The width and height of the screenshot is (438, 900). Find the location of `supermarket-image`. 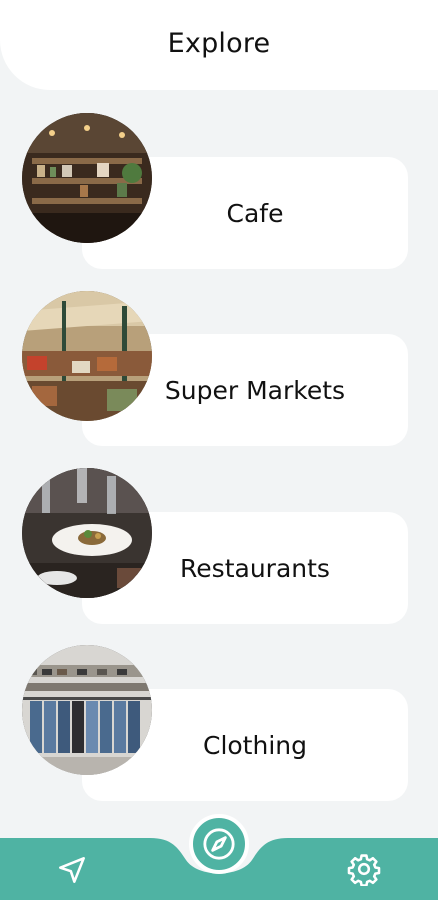

supermarket-image is located at coordinates (87, 356).